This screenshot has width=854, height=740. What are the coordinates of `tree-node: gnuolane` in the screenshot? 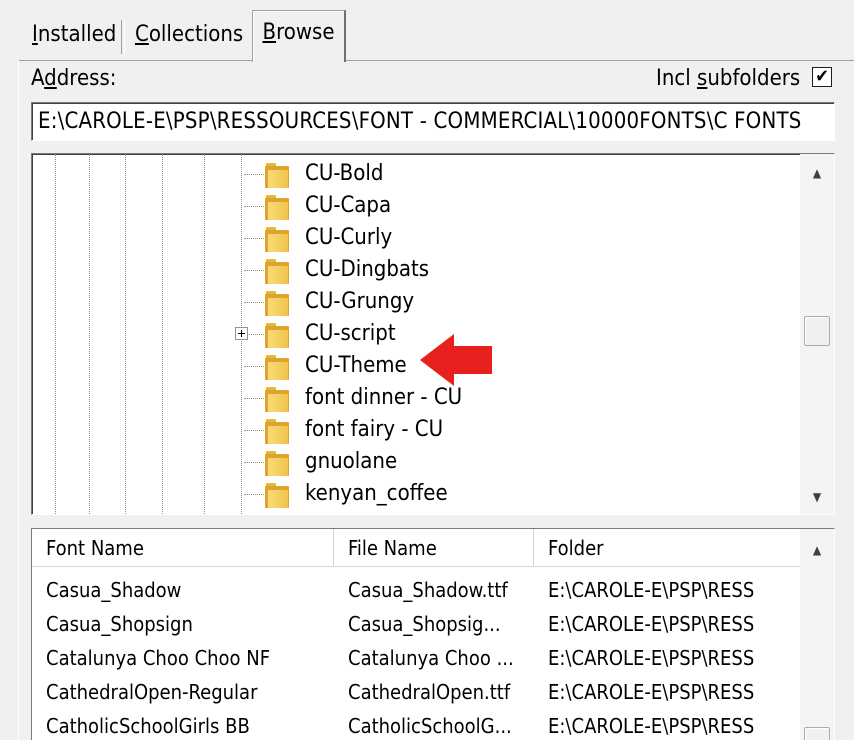 It's located at (412, 462).